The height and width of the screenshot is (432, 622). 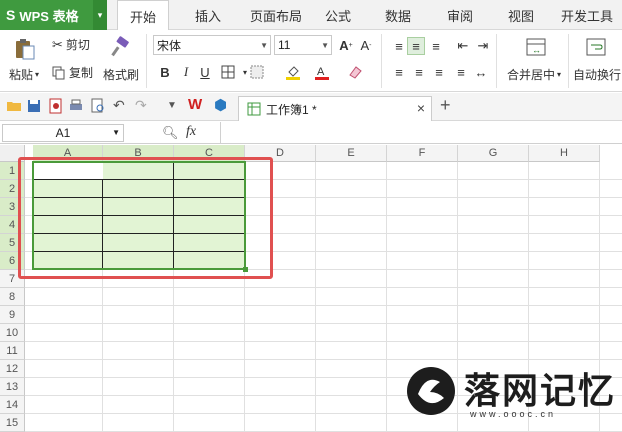 What do you see at coordinates (419, 72) in the screenshot?
I see `align-center-icon: ≡` at bounding box center [419, 72].